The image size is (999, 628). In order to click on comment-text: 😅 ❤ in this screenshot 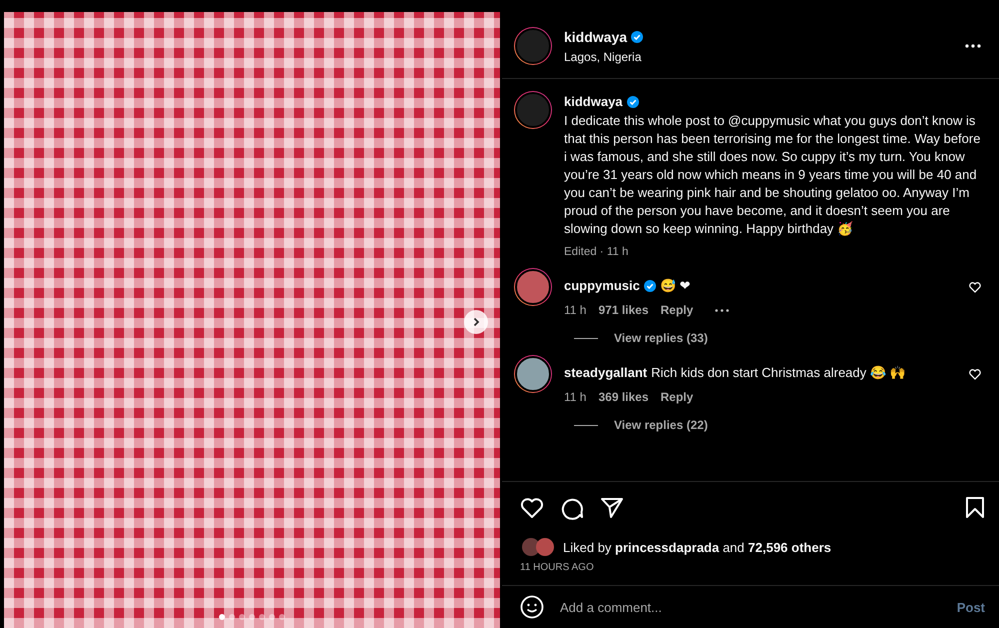, I will do `click(675, 285)`.